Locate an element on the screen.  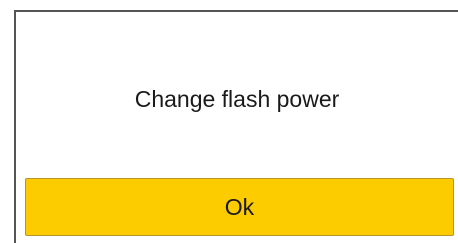
dialog-message: Change flash power is located at coordinates (237, 99).